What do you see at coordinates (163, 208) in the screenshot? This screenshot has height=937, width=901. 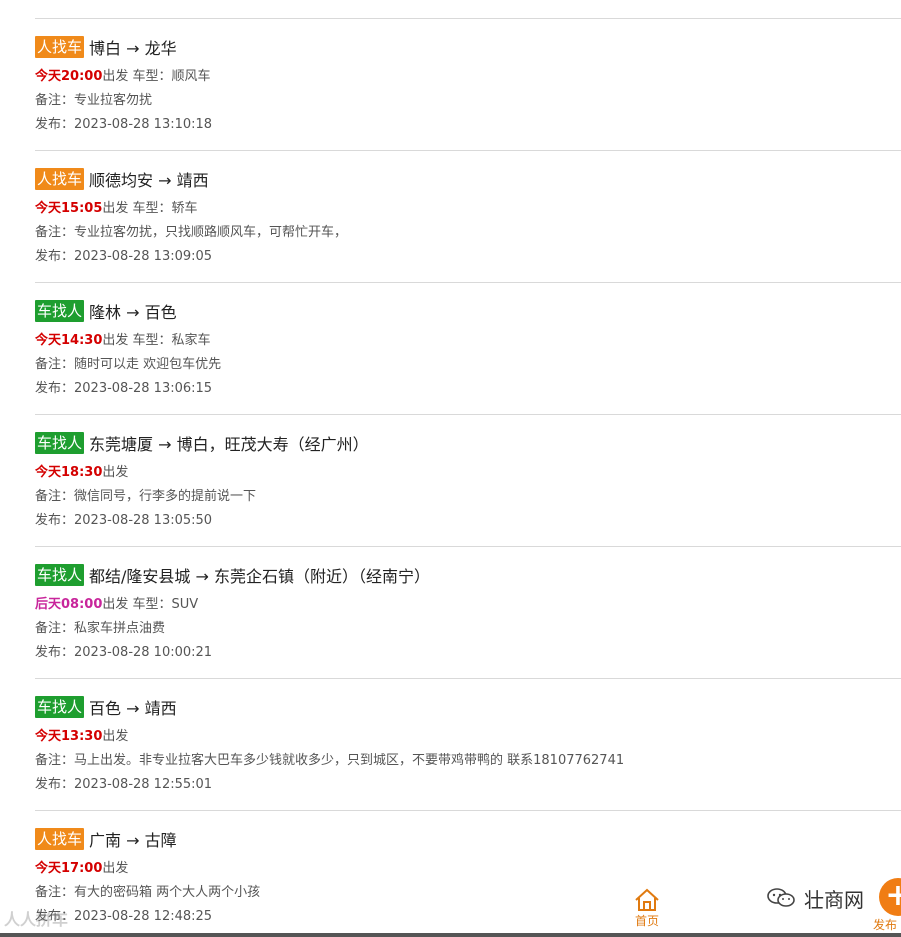 I see `car-type: 车型：轿车` at bounding box center [163, 208].